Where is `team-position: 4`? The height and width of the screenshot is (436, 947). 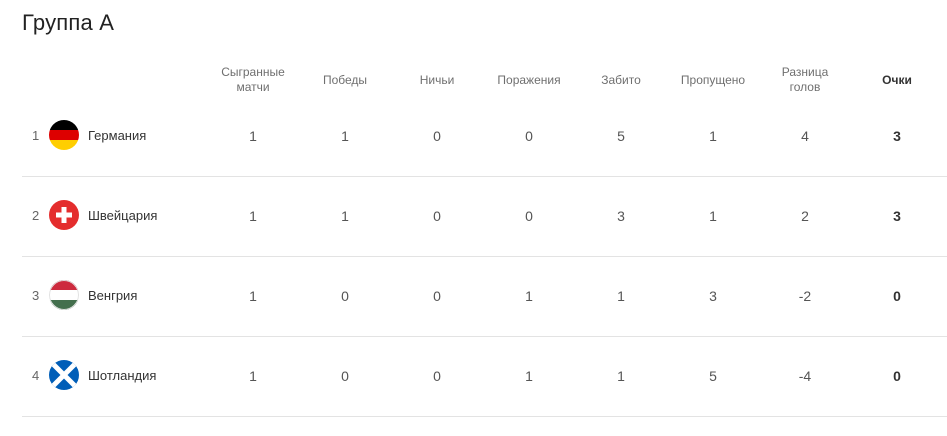
team-position: 4 is located at coordinates (36, 375).